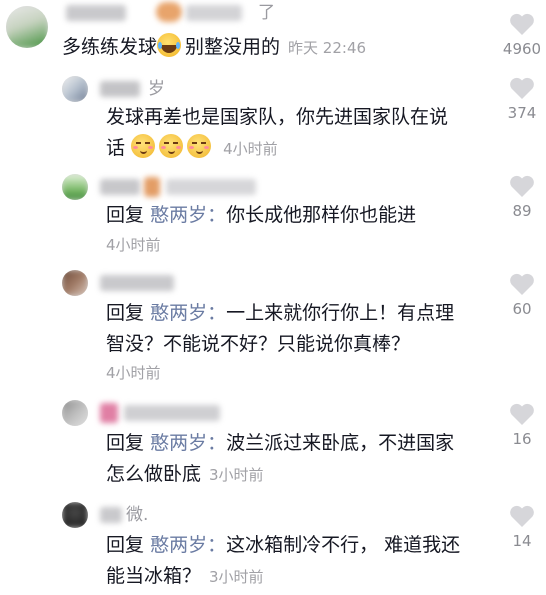 Image resolution: width=546 pixels, height=595 pixels. What do you see at coordinates (522, 113) in the screenshot?
I see `like-count: 374` at bounding box center [522, 113].